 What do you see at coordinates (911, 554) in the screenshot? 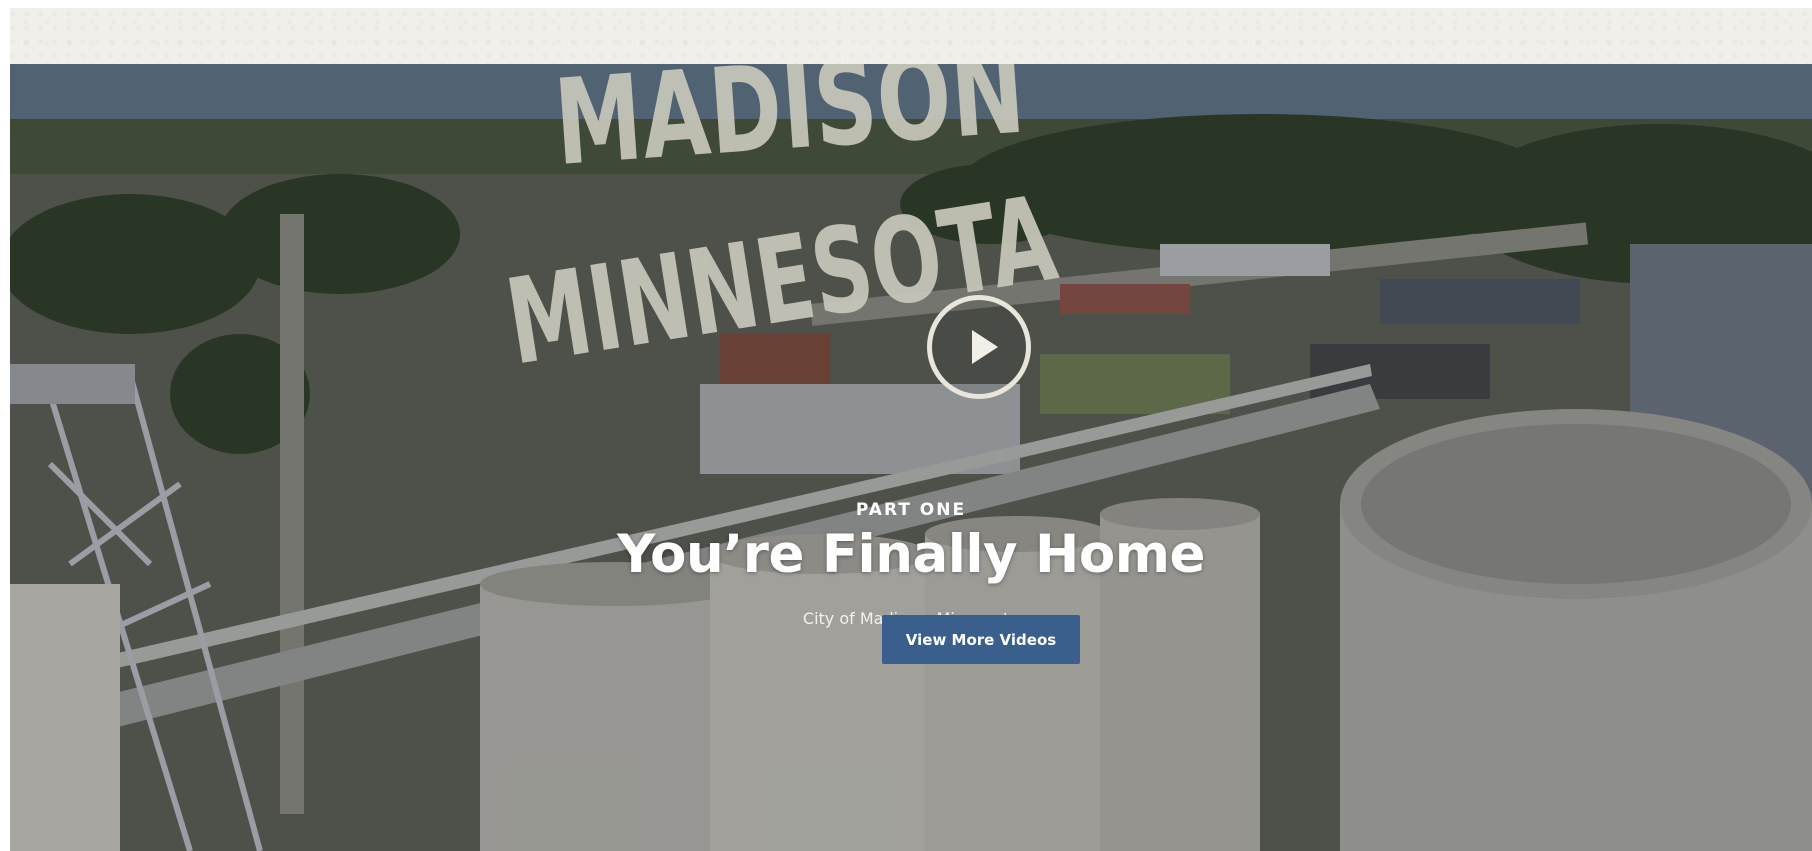
I see `video-headline: You’re Finally Home` at bounding box center [911, 554].